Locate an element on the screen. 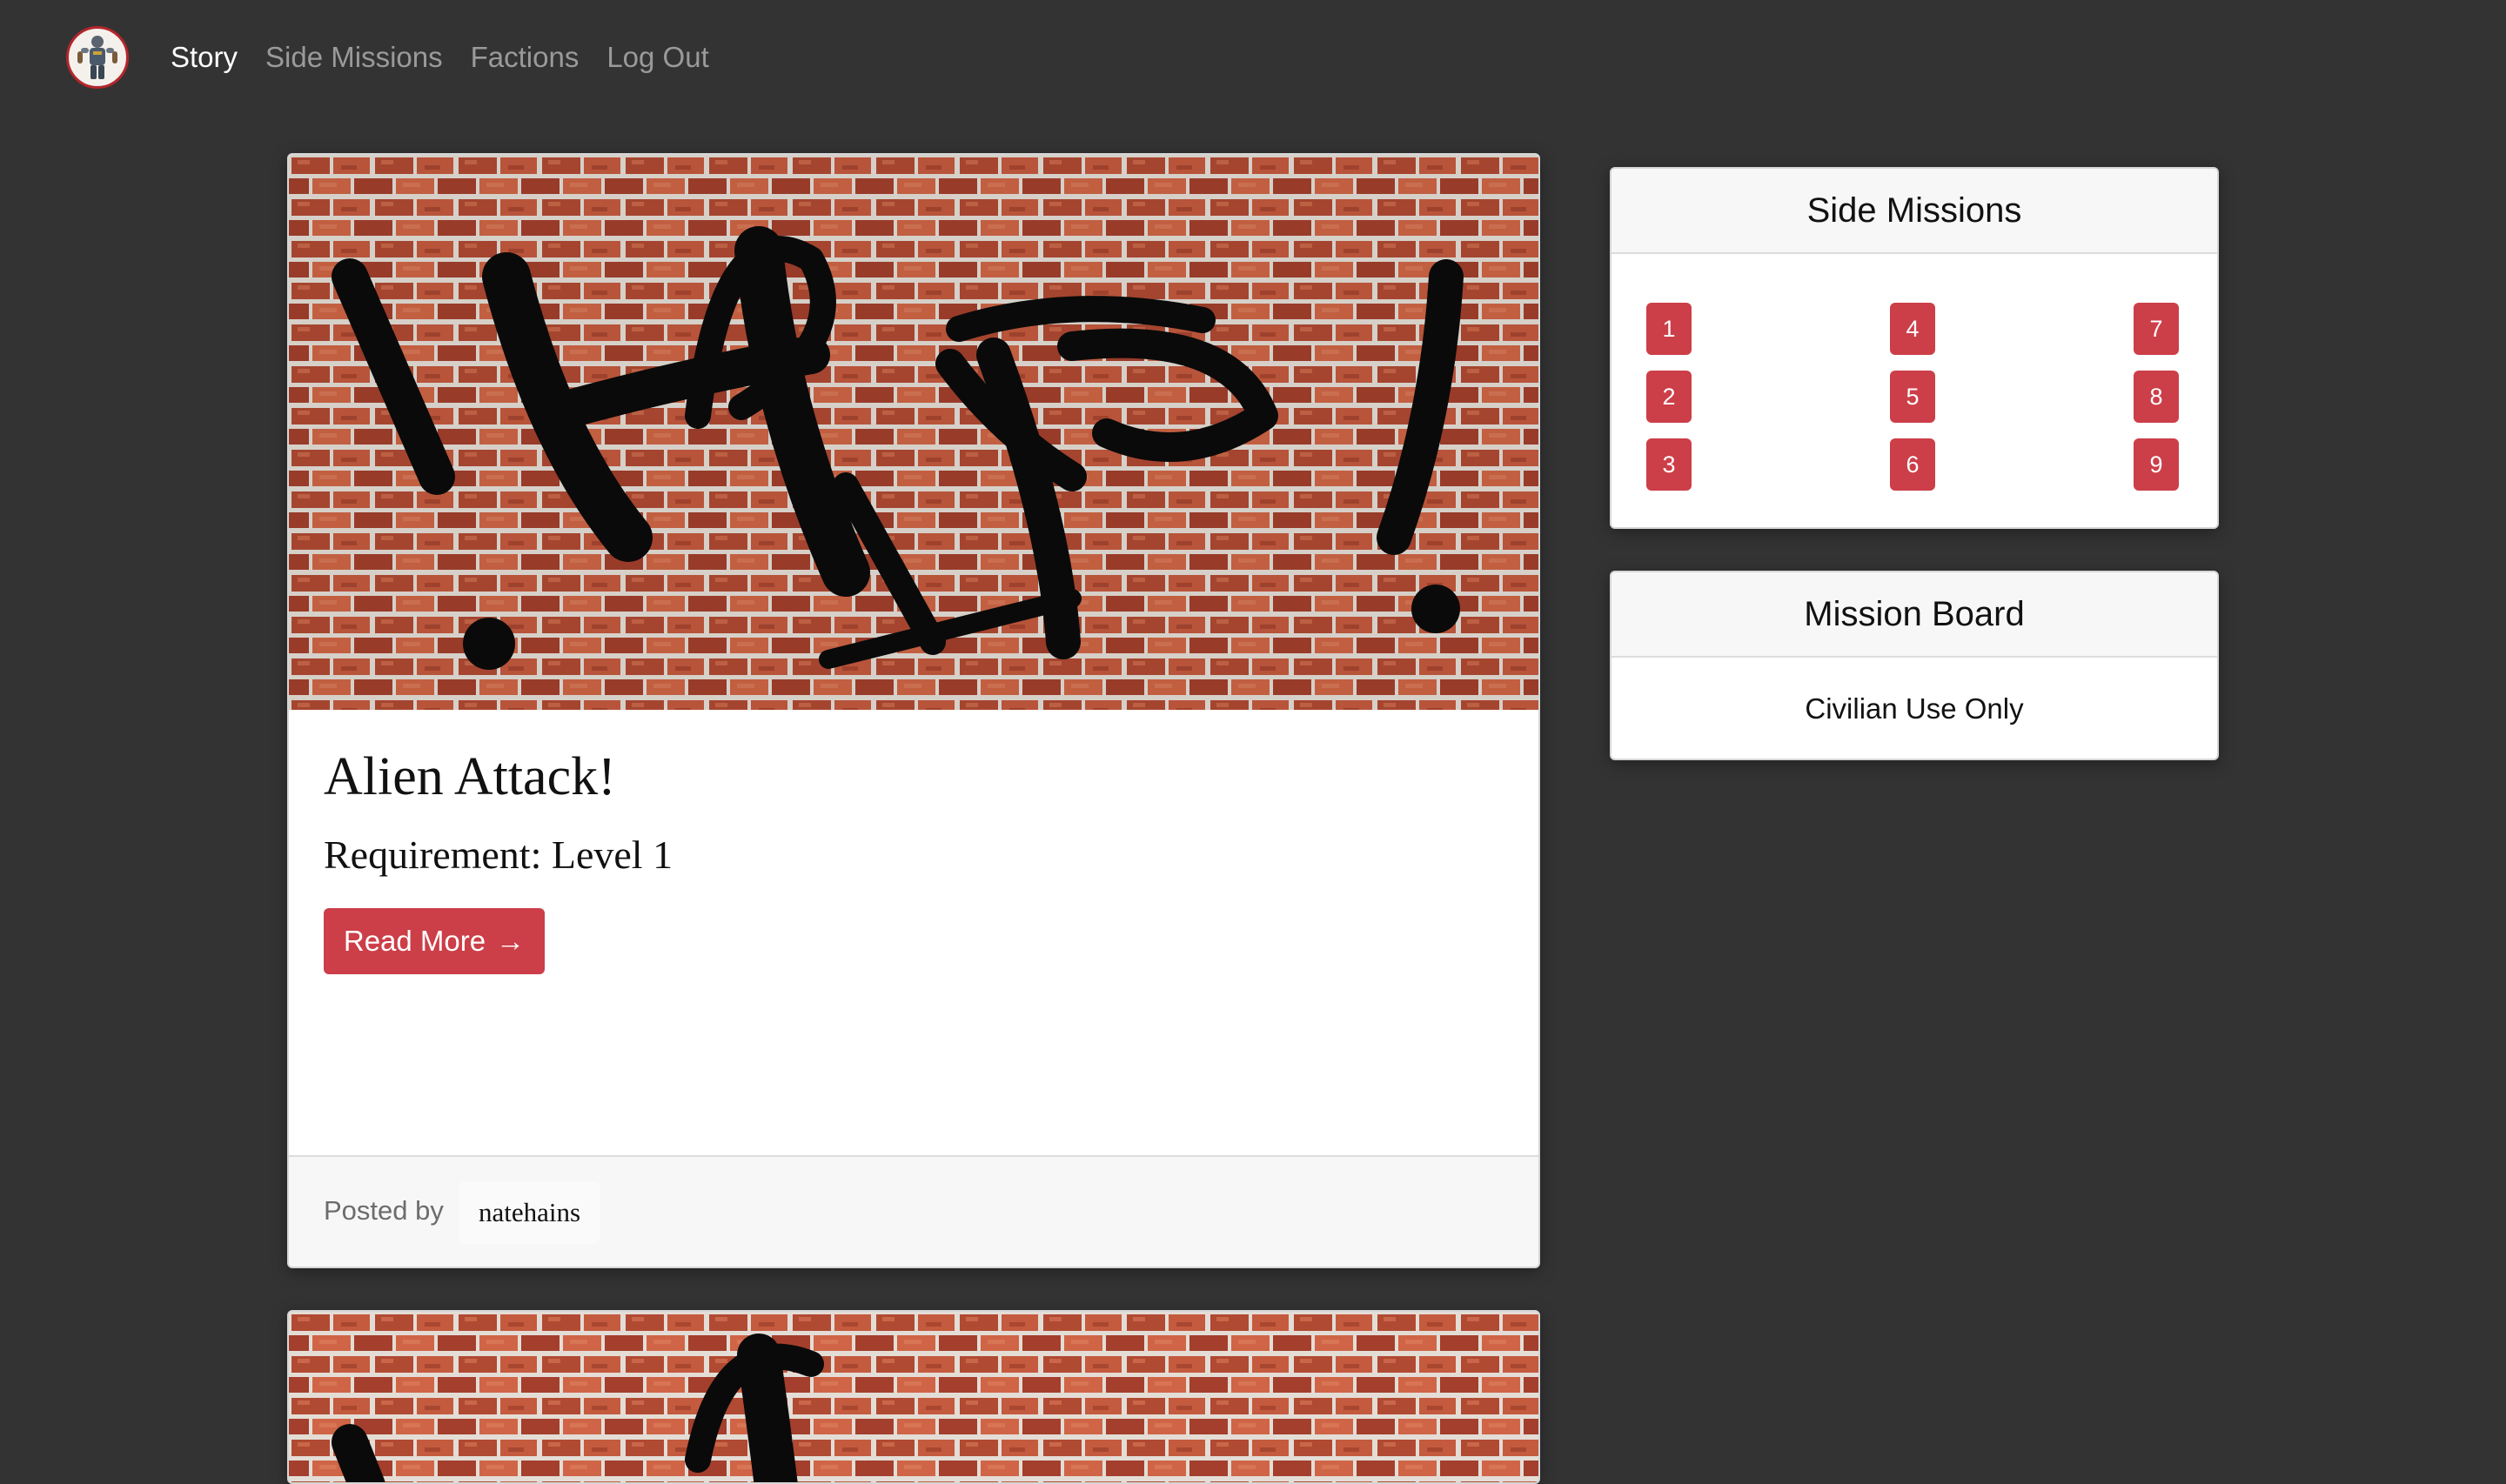 The width and height of the screenshot is (2506, 1484). mission-button-1: 1 is located at coordinates (1669, 329).